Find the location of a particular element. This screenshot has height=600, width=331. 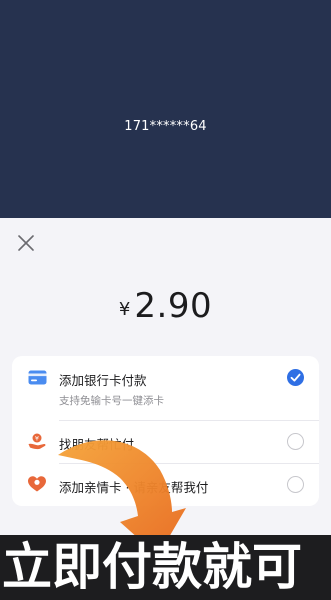

video-caption-bar: 立即付款就可 is located at coordinates (165, 567).